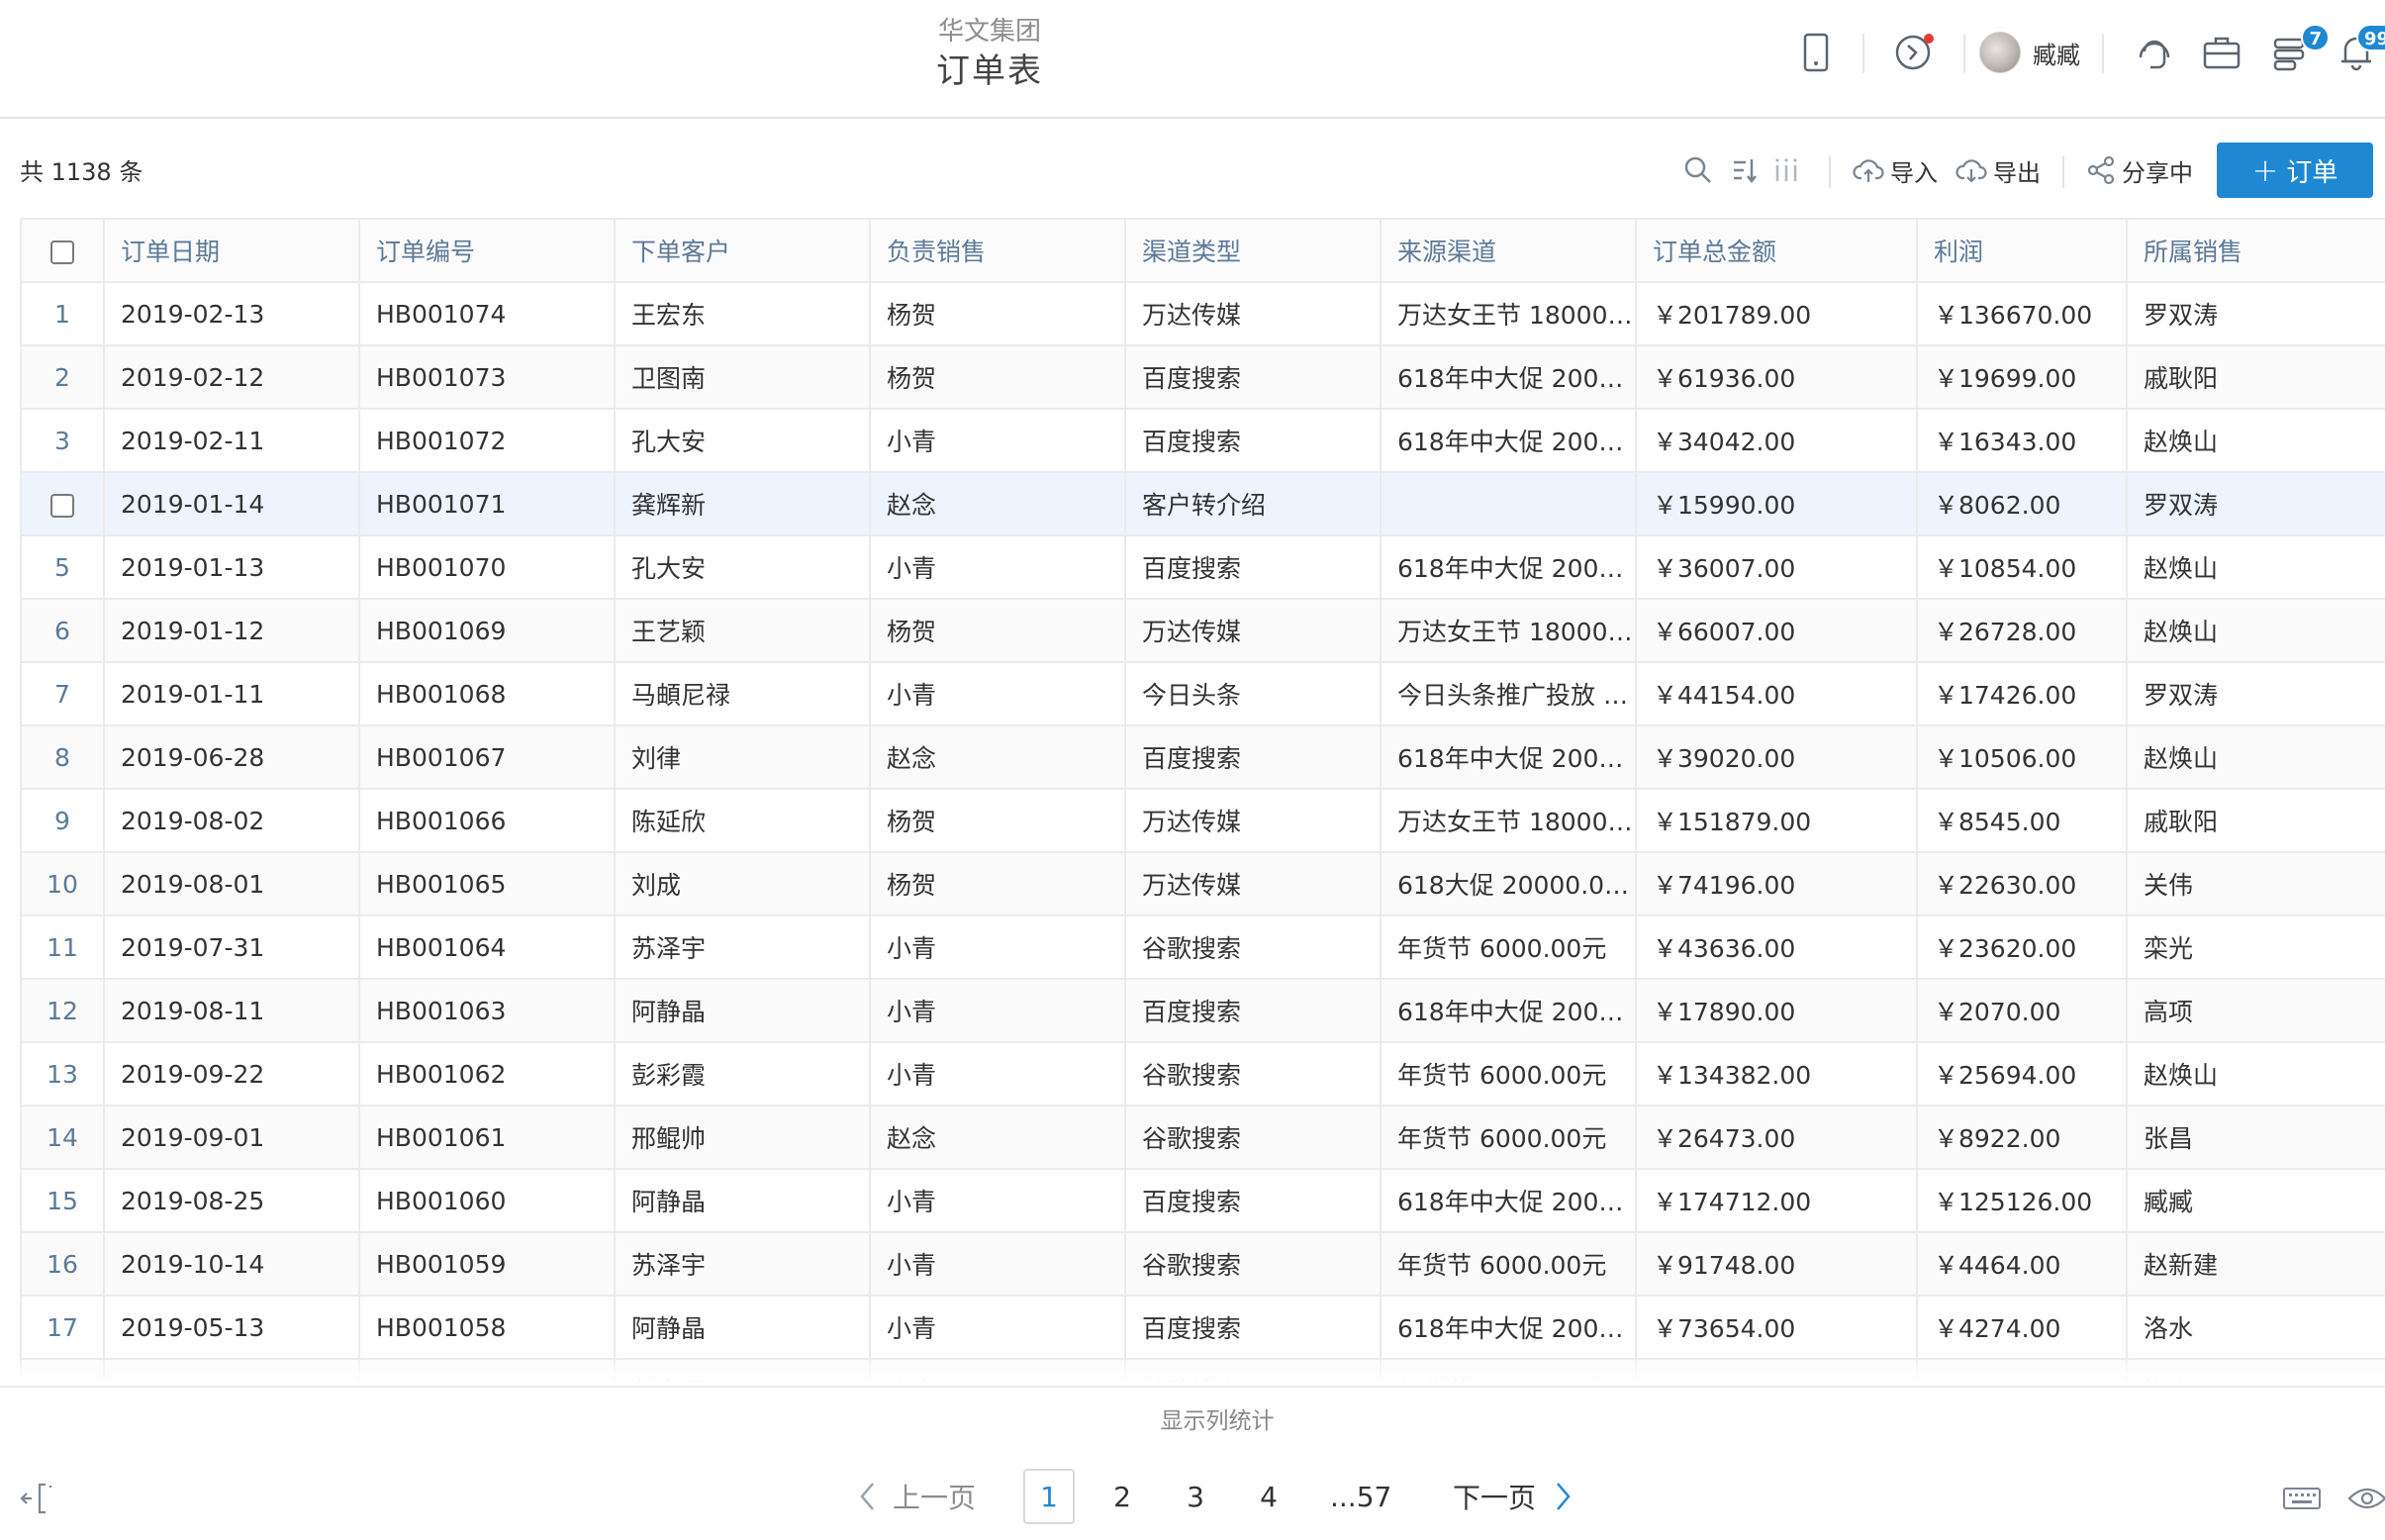 The width and height of the screenshot is (2385, 1540). I want to click on column-header: 负责销售, so click(998, 250).